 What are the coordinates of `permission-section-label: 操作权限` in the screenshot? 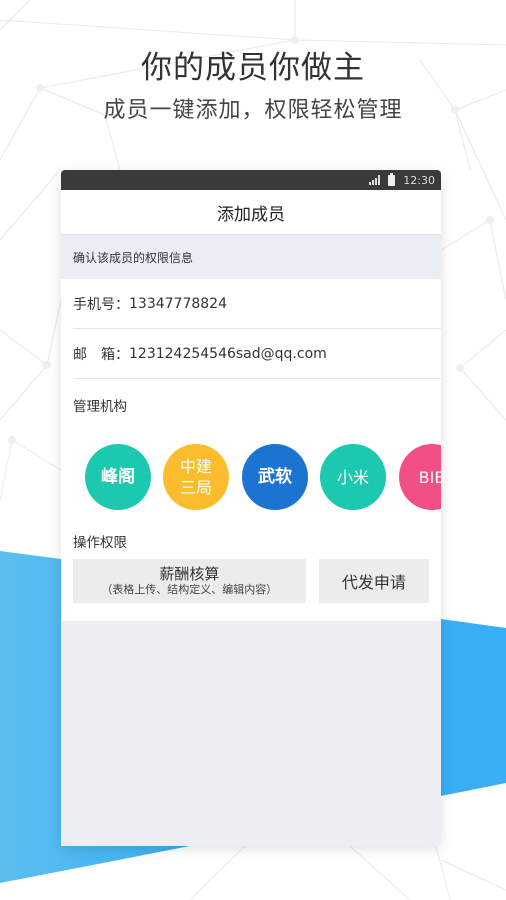 It's located at (100, 543).